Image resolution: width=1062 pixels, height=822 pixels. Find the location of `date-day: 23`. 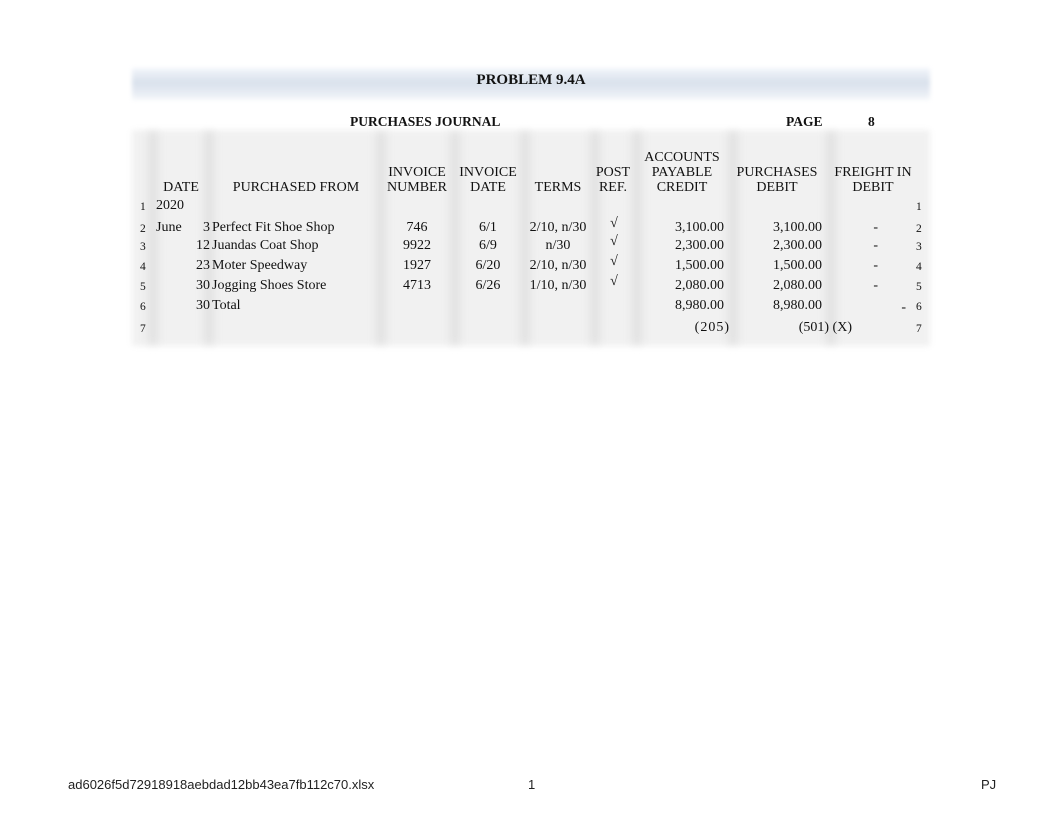

date-day: 23 is located at coordinates (203, 265).